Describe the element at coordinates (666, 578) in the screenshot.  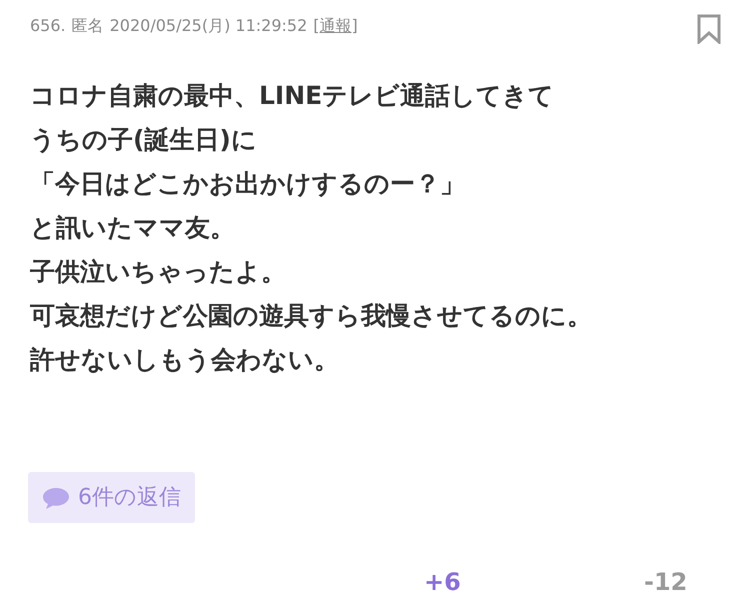
I see `downvote-count: -12` at that location.